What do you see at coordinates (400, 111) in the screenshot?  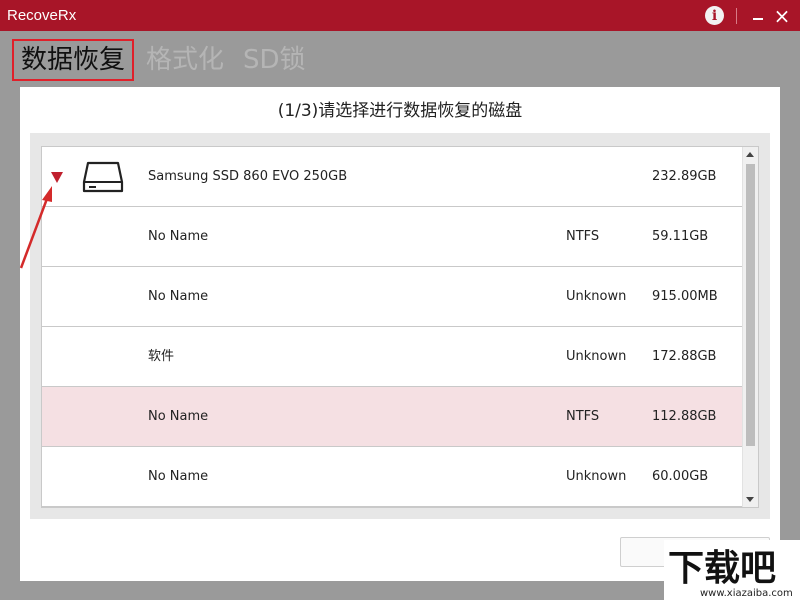 I see `page-heading: (1/3)请选择进行数据恢复的磁盘` at bounding box center [400, 111].